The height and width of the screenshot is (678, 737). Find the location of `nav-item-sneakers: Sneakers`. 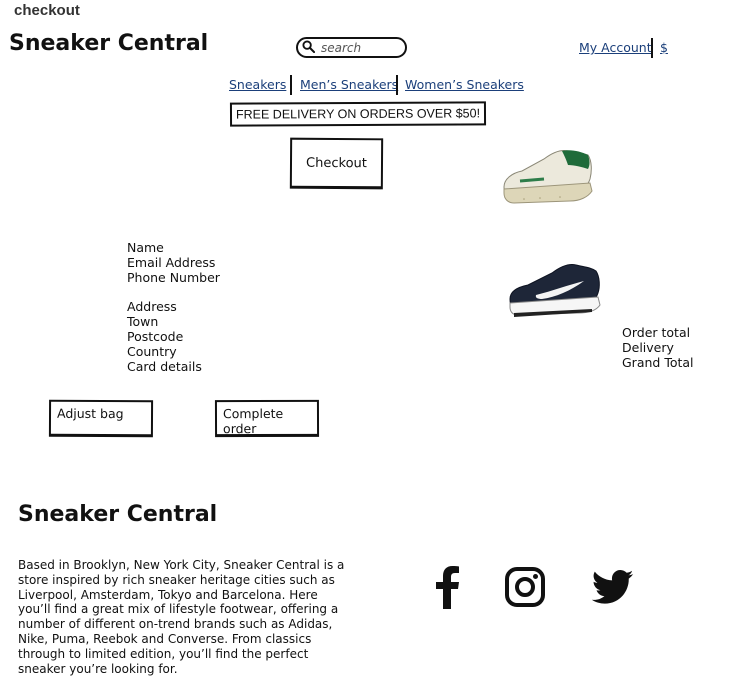

nav-item-sneakers: Sneakers is located at coordinates (257, 84).